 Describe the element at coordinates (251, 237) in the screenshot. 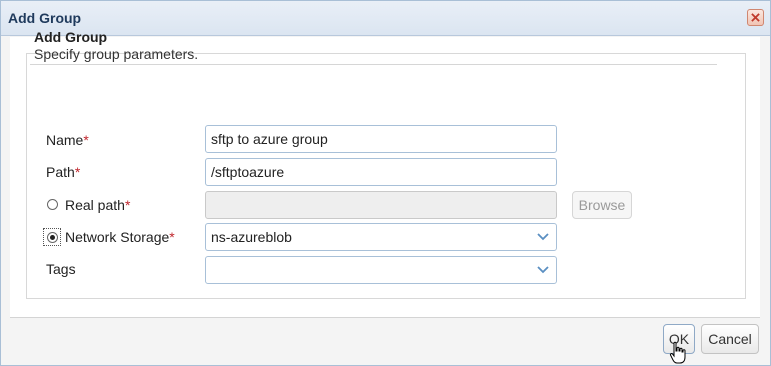

I see `network-storage-value: ns-azureblob` at that location.